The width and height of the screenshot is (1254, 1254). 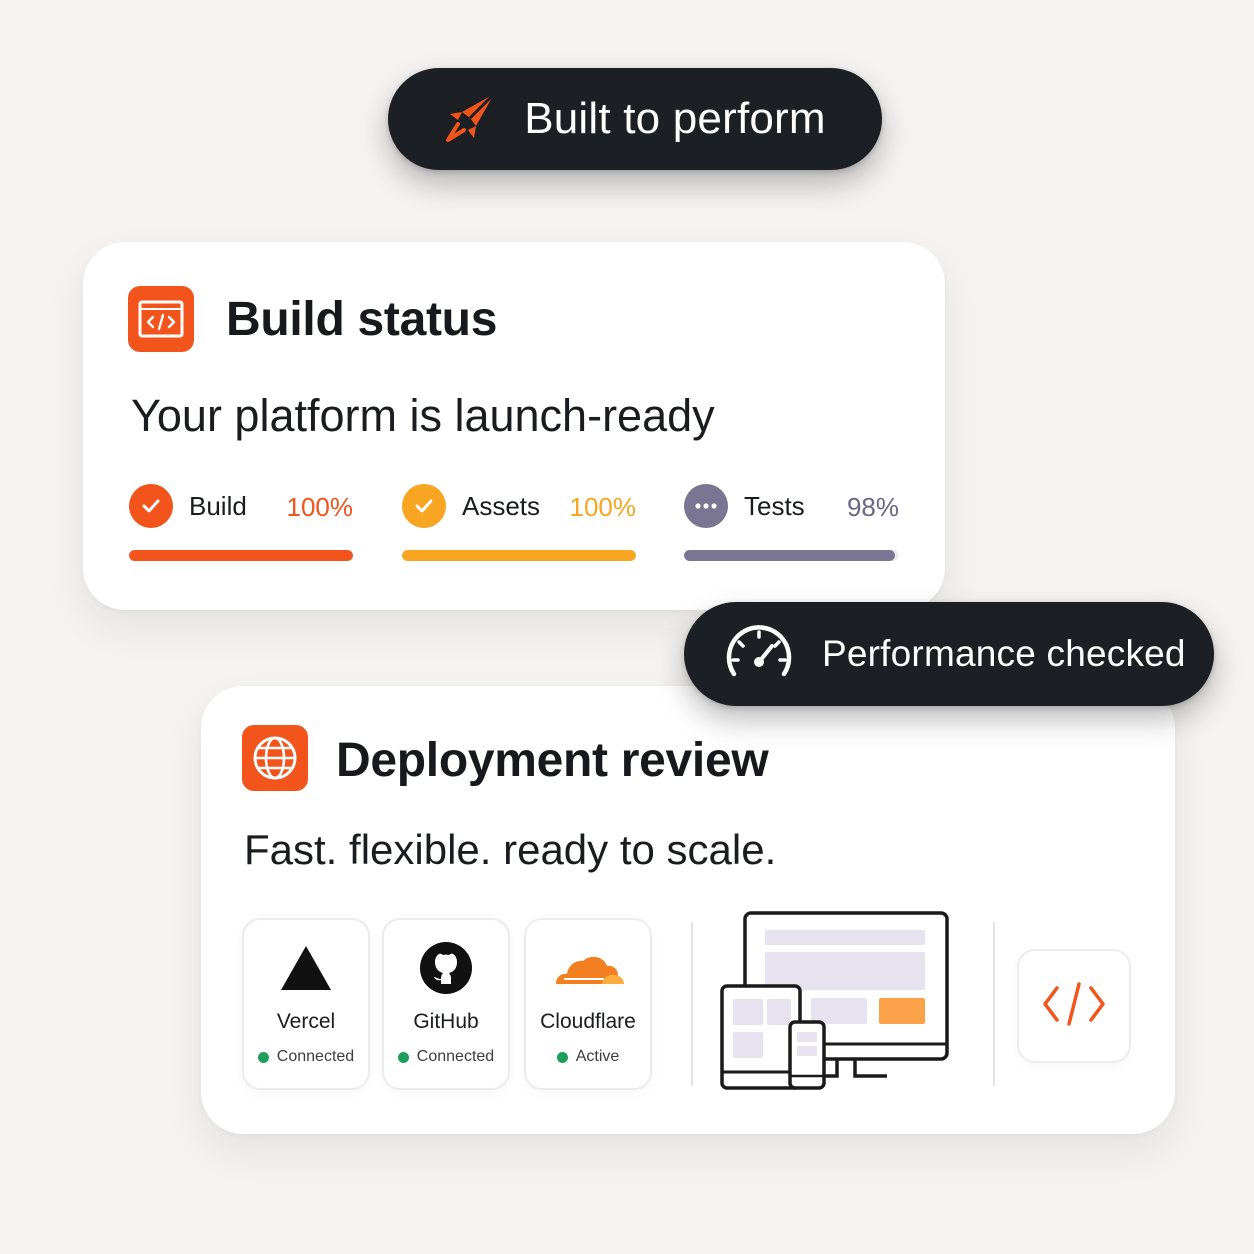 I want to click on badge-label: Built to perform, so click(x=675, y=118).